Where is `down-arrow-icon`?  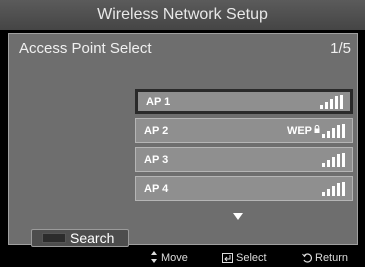 down-arrow-icon is located at coordinates (238, 216).